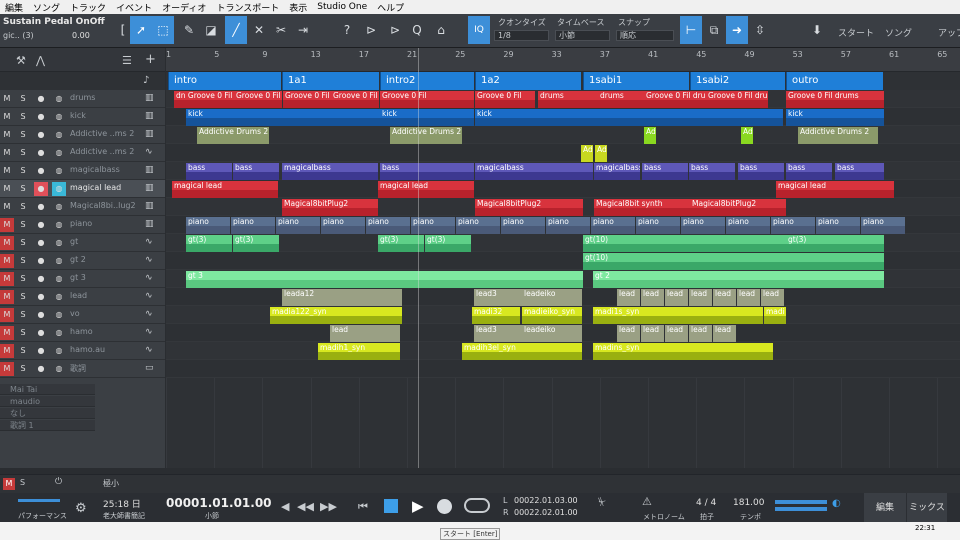 This screenshot has height=540, width=960. What do you see at coordinates (127, 60) in the screenshot?
I see `list-icon: ☰` at bounding box center [127, 60].